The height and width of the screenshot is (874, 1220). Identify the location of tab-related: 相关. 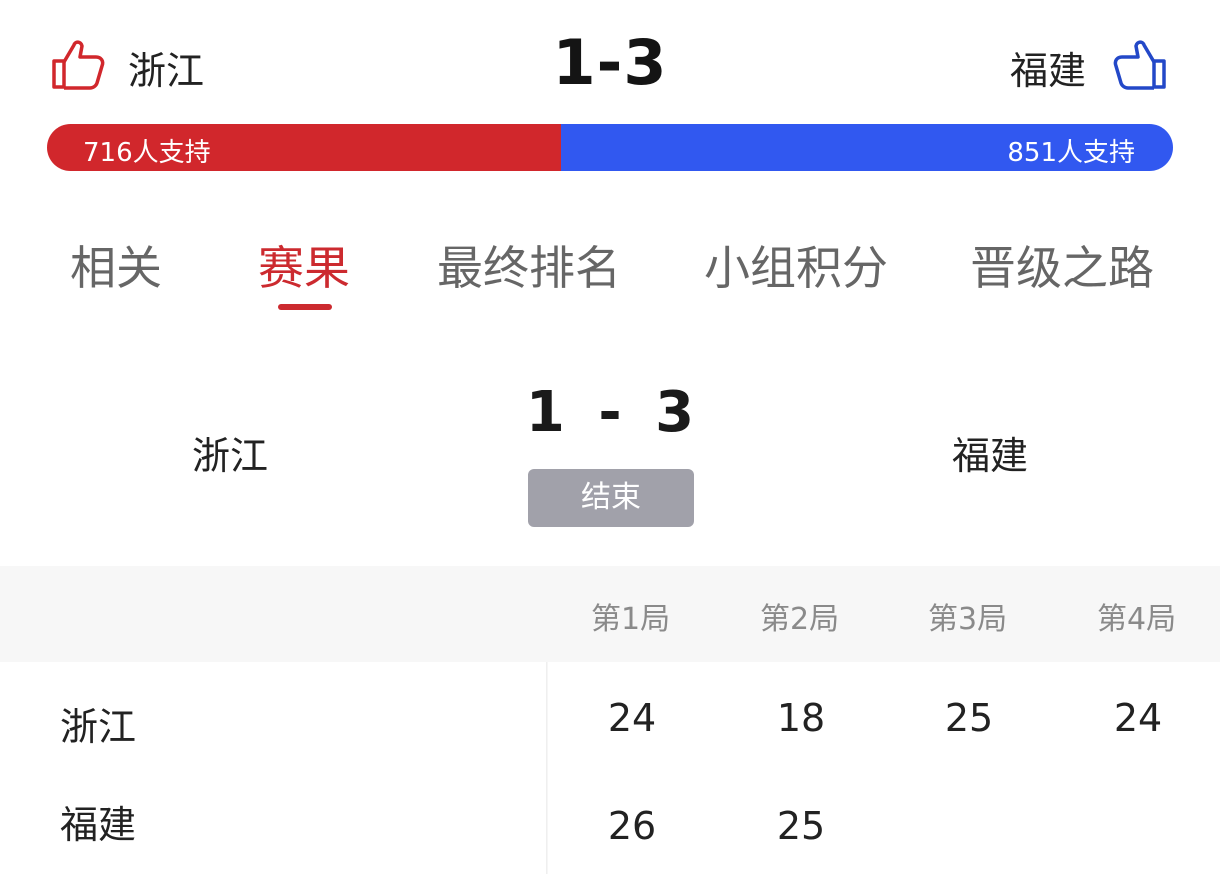
(116, 265).